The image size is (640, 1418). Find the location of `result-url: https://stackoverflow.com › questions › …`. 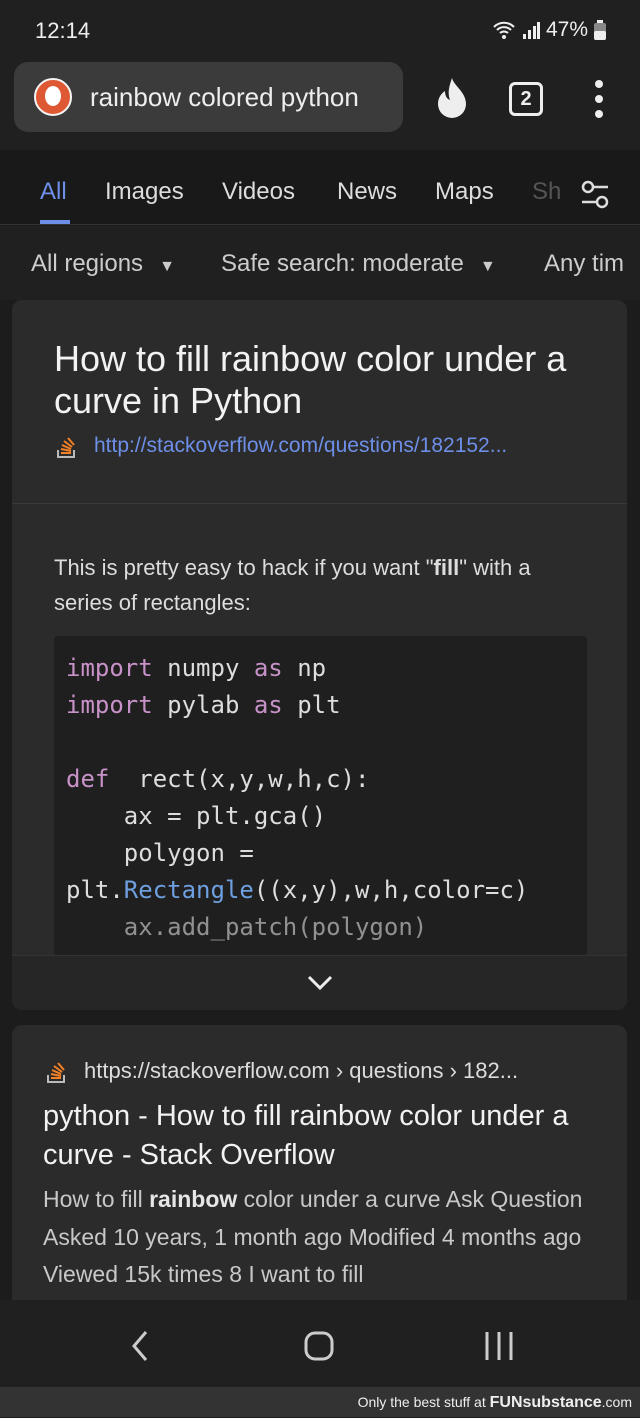

result-url: https://stackoverflow.com › questions › … is located at coordinates (301, 1071).